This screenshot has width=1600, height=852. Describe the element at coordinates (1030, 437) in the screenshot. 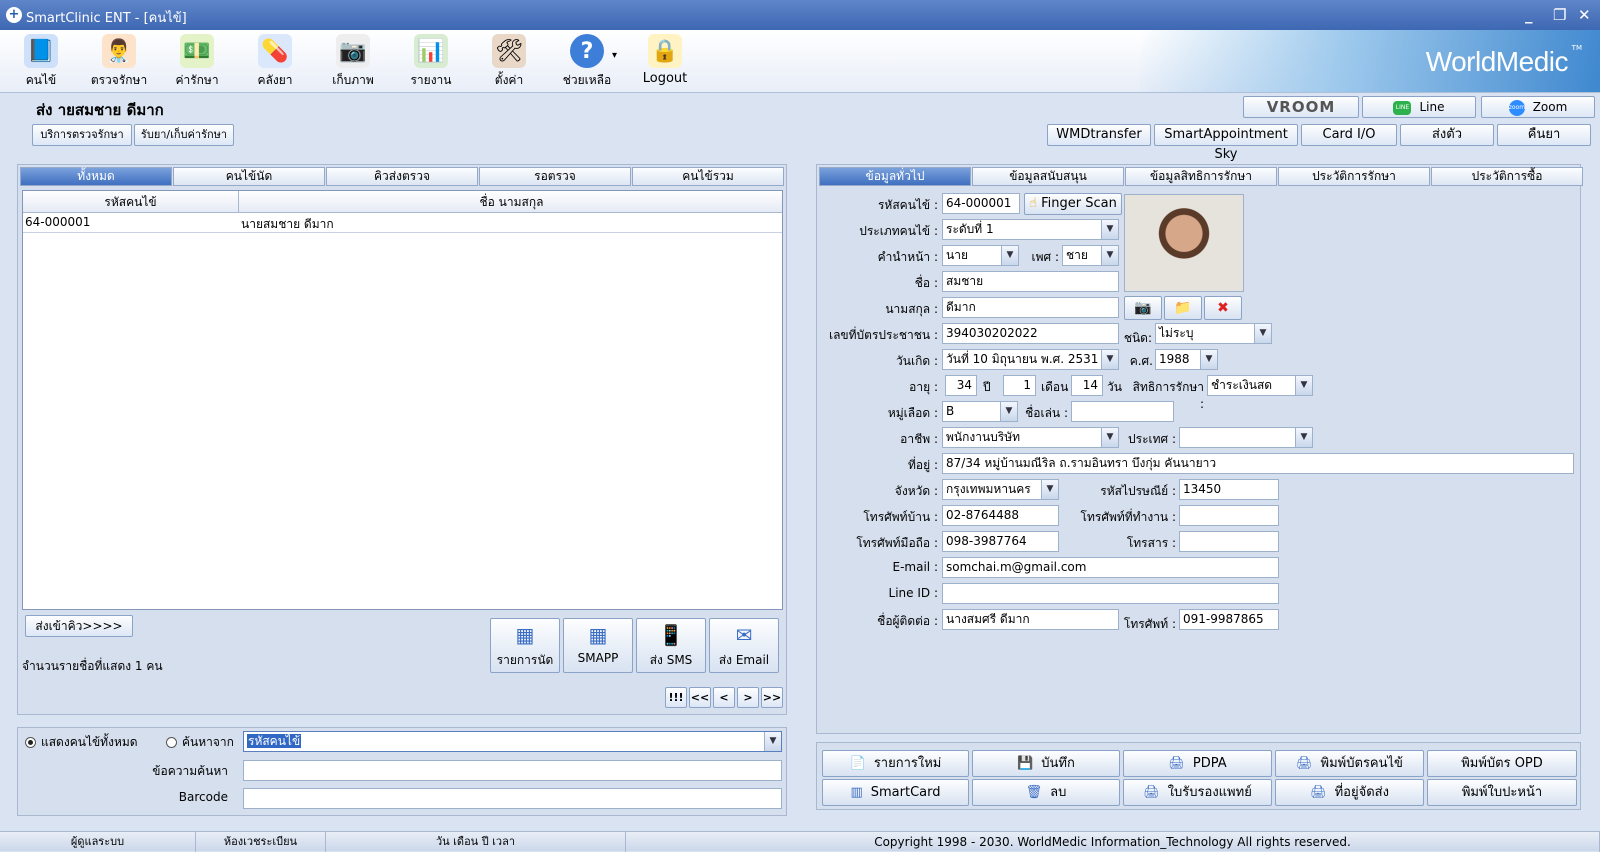

I see `field-job: พนักงานบริษัท ▼` at that location.